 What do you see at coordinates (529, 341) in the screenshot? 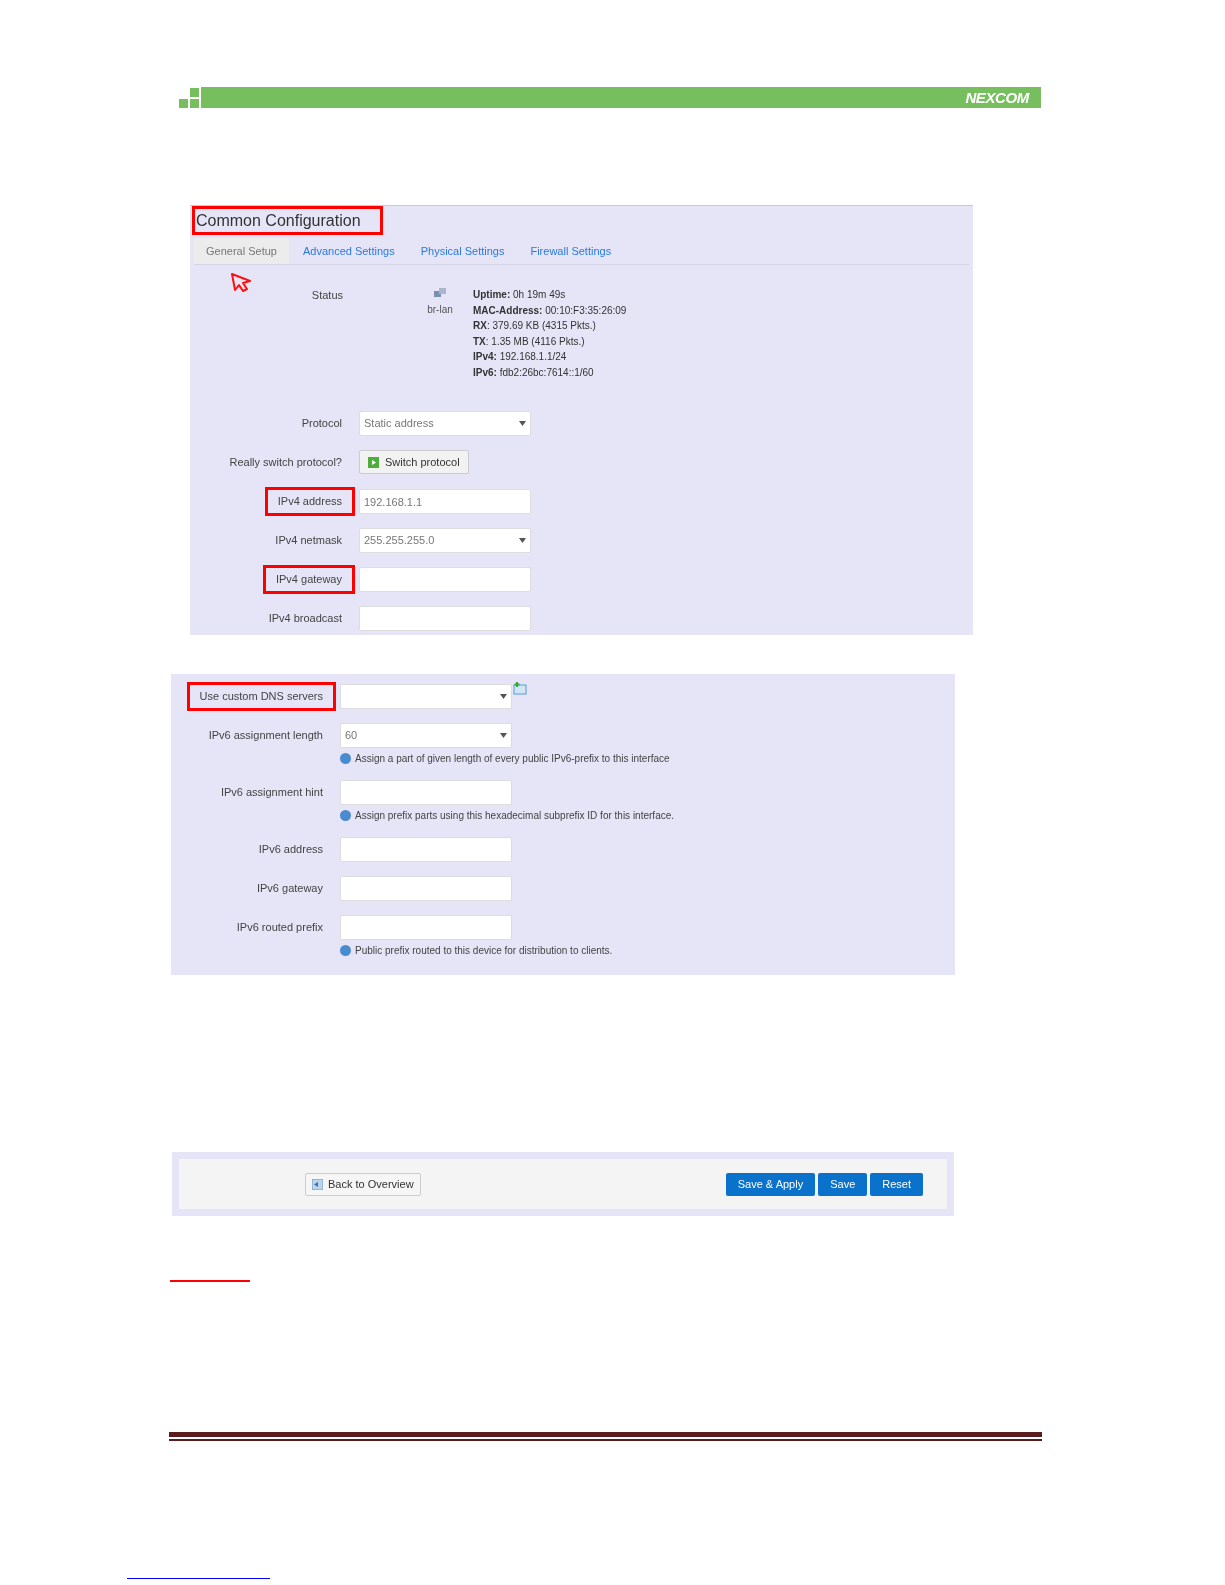
I see `status-line: TX: 1.35 MB (4116 Pkts.)` at bounding box center [529, 341].